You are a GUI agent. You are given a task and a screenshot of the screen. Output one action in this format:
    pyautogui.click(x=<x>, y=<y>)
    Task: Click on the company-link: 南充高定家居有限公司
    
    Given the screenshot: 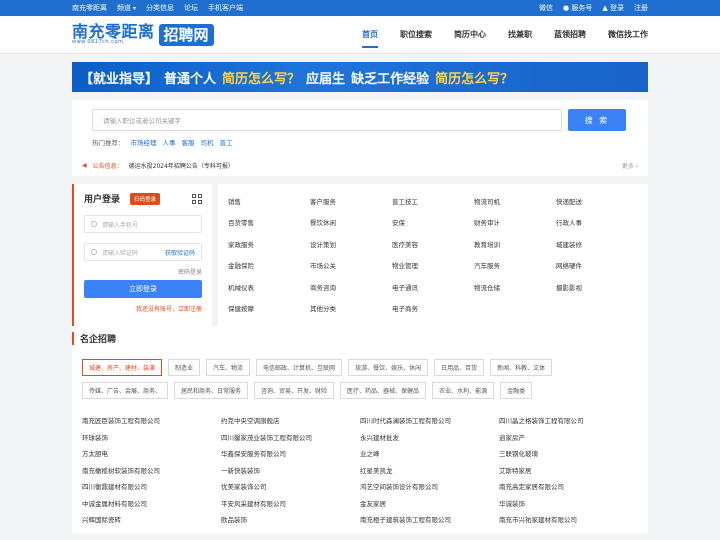 What is the action you would take?
    pyautogui.click(x=568, y=489)
    